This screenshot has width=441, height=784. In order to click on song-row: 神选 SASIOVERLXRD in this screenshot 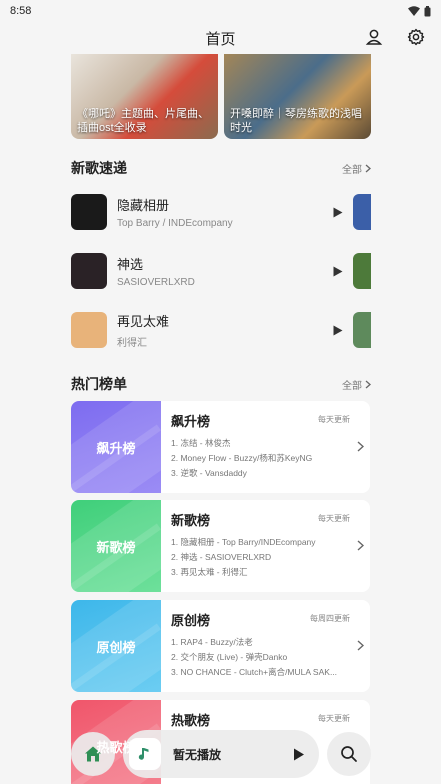, I will do `click(221, 271)`.